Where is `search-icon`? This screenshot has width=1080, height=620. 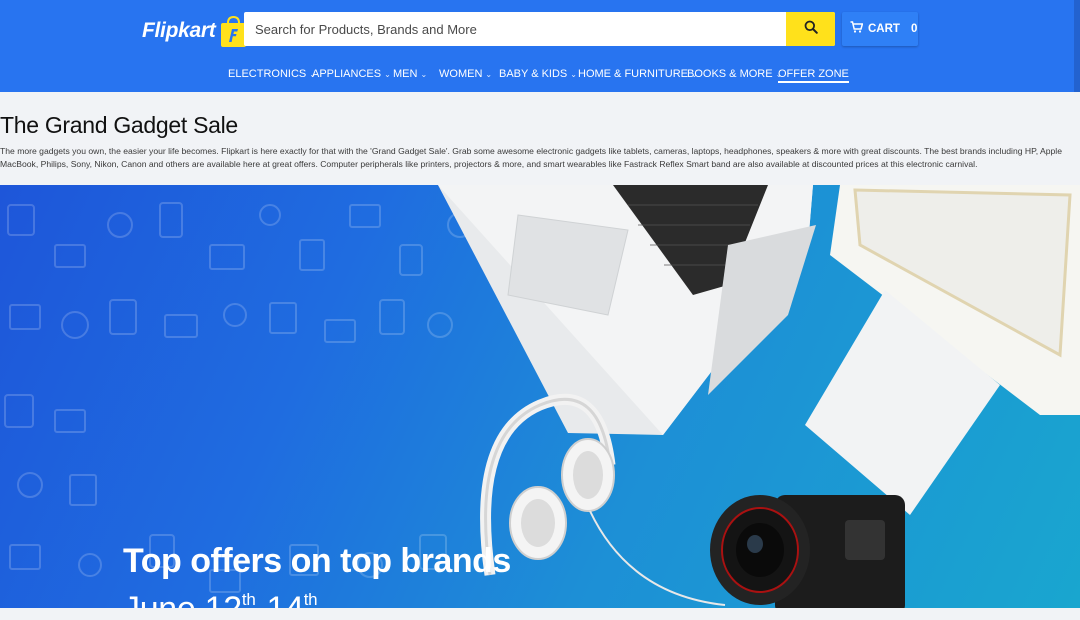 search-icon is located at coordinates (811, 29).